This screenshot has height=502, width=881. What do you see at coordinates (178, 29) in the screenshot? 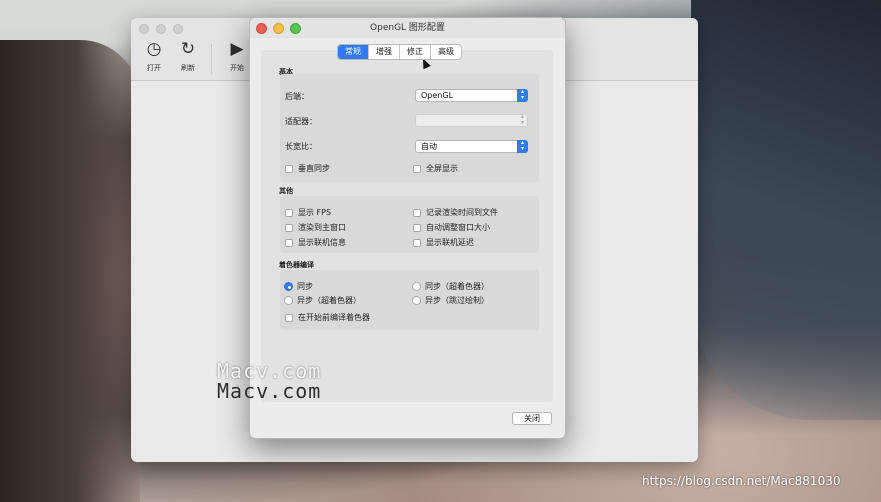
I see `main-zoom-button` at bounding box center [178, 29].